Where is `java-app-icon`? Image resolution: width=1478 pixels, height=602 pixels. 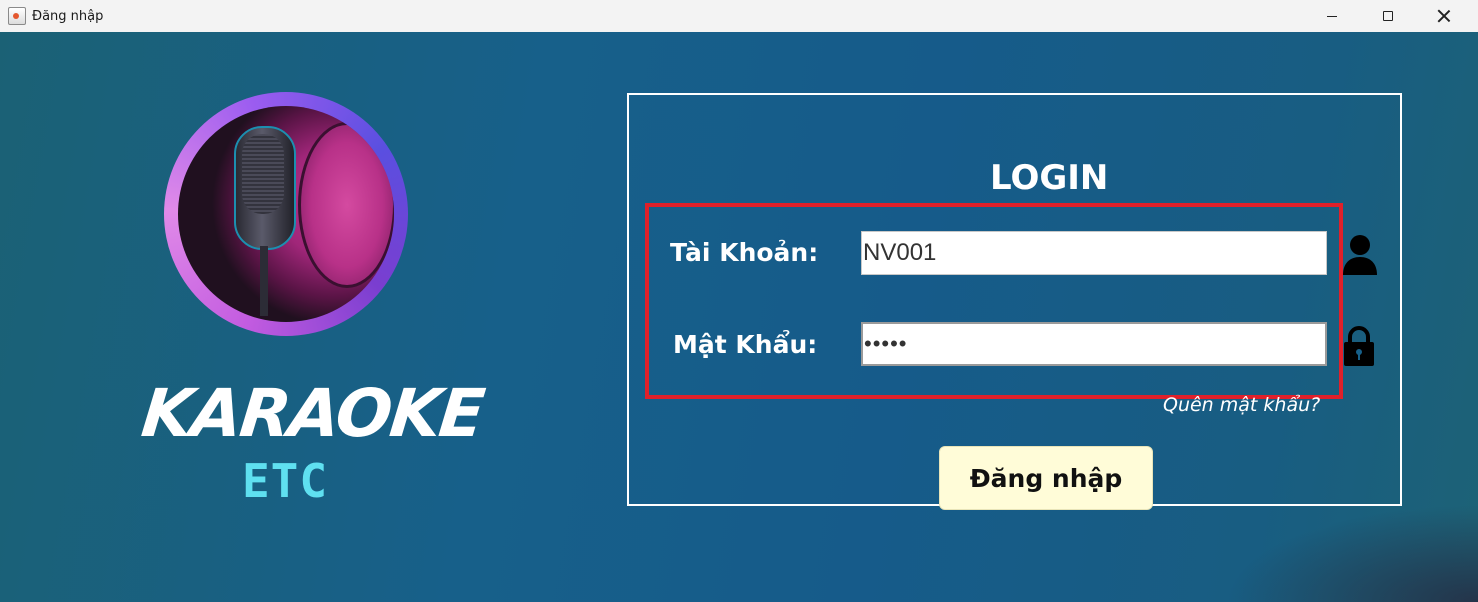 java-app-icon is located at coordinates (17, 16).